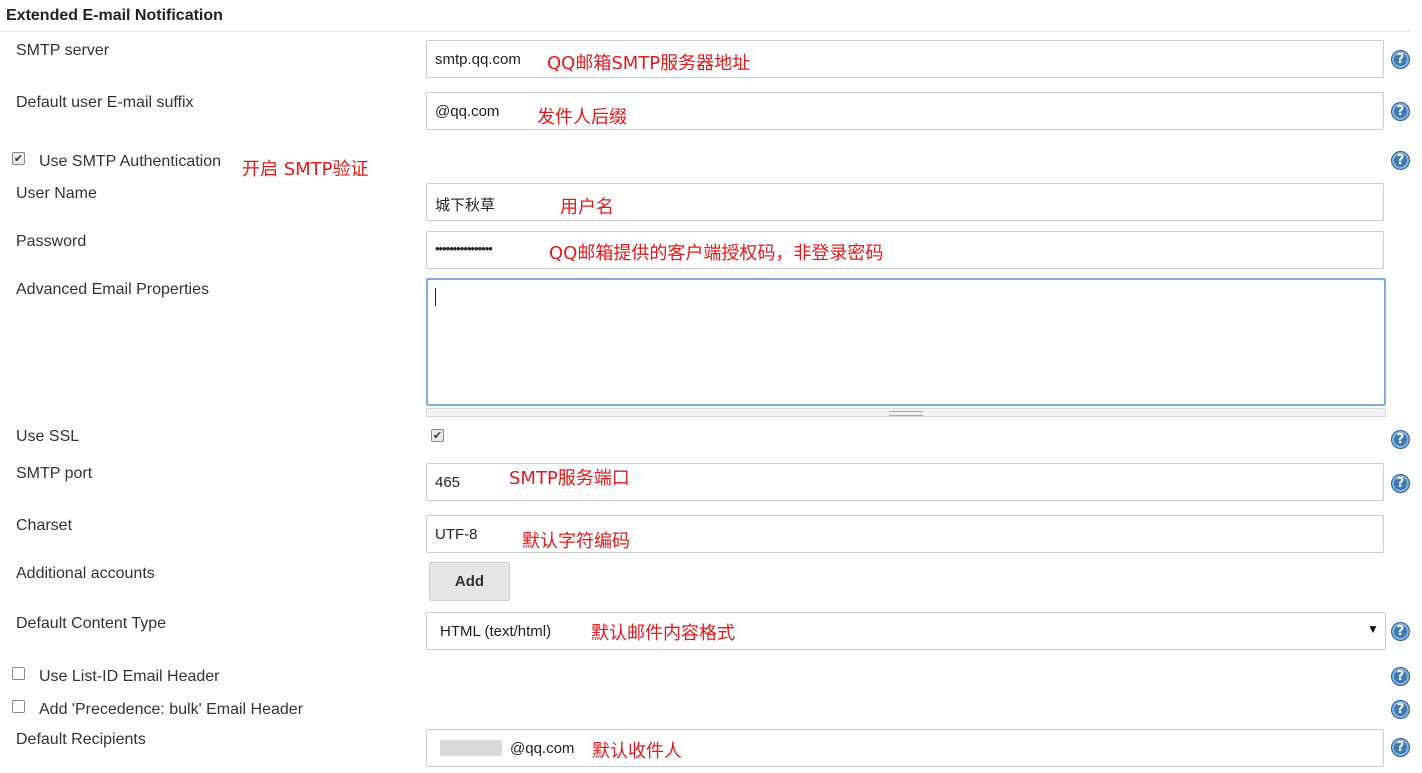 The width and height of the screenshot is (1422, 773). Describe the element at coordinates (44, 525) in the screenshot. I see `charset-label: Charset` at that location.